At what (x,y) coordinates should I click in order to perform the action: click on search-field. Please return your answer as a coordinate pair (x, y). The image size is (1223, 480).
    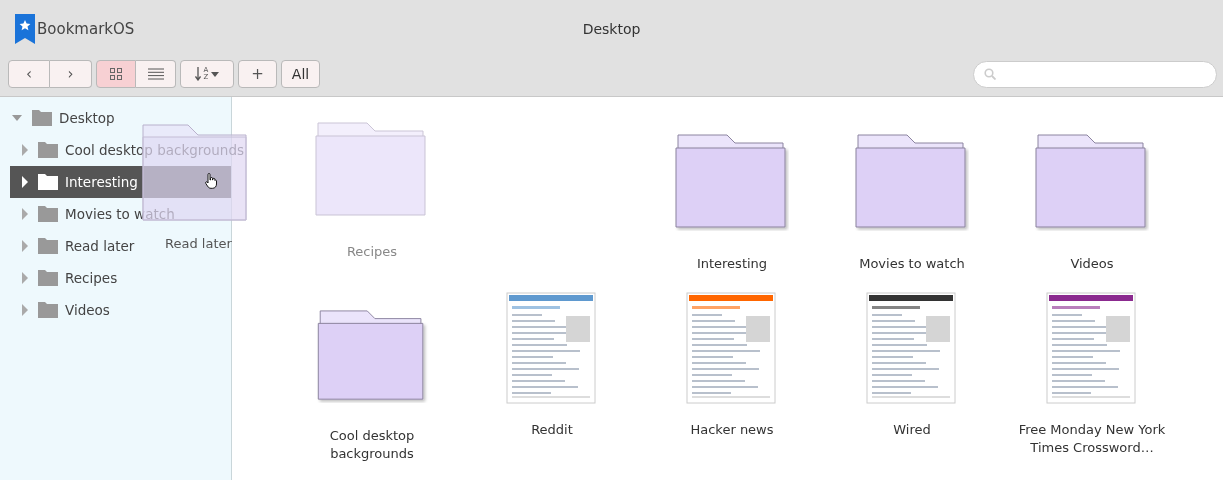
    Looking at the image, I should click on (1095, 74).